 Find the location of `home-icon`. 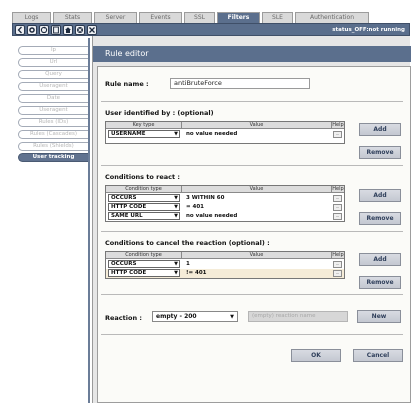

home-icon is located at coordinates (68, 30).